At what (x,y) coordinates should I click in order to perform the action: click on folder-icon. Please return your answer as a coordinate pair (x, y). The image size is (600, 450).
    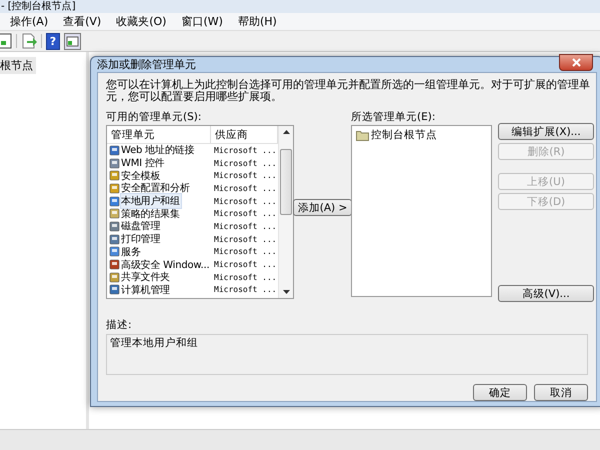
    Looking at the image, I should click on (362, 135).